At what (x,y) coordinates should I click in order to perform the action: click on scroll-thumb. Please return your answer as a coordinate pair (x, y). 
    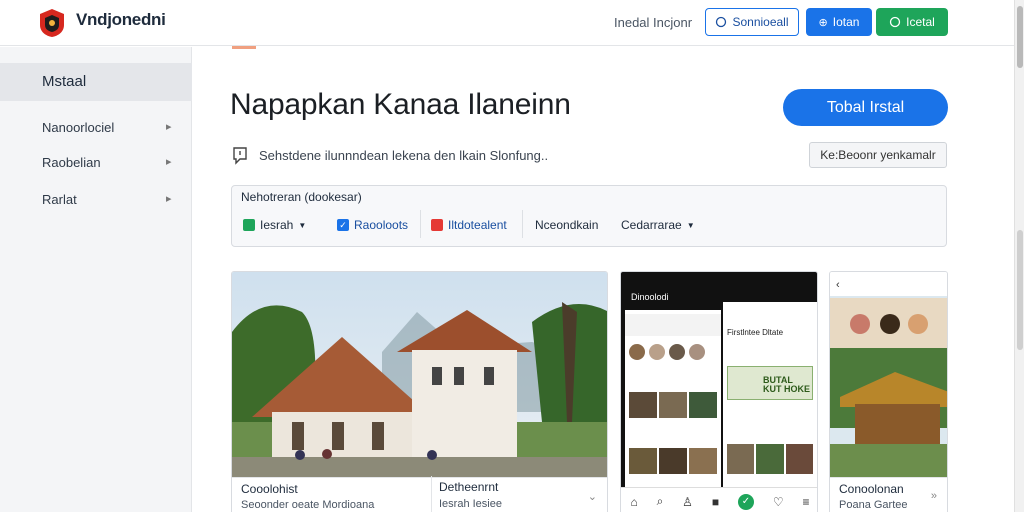
    Looking at the image, I should click on (1020, 37).